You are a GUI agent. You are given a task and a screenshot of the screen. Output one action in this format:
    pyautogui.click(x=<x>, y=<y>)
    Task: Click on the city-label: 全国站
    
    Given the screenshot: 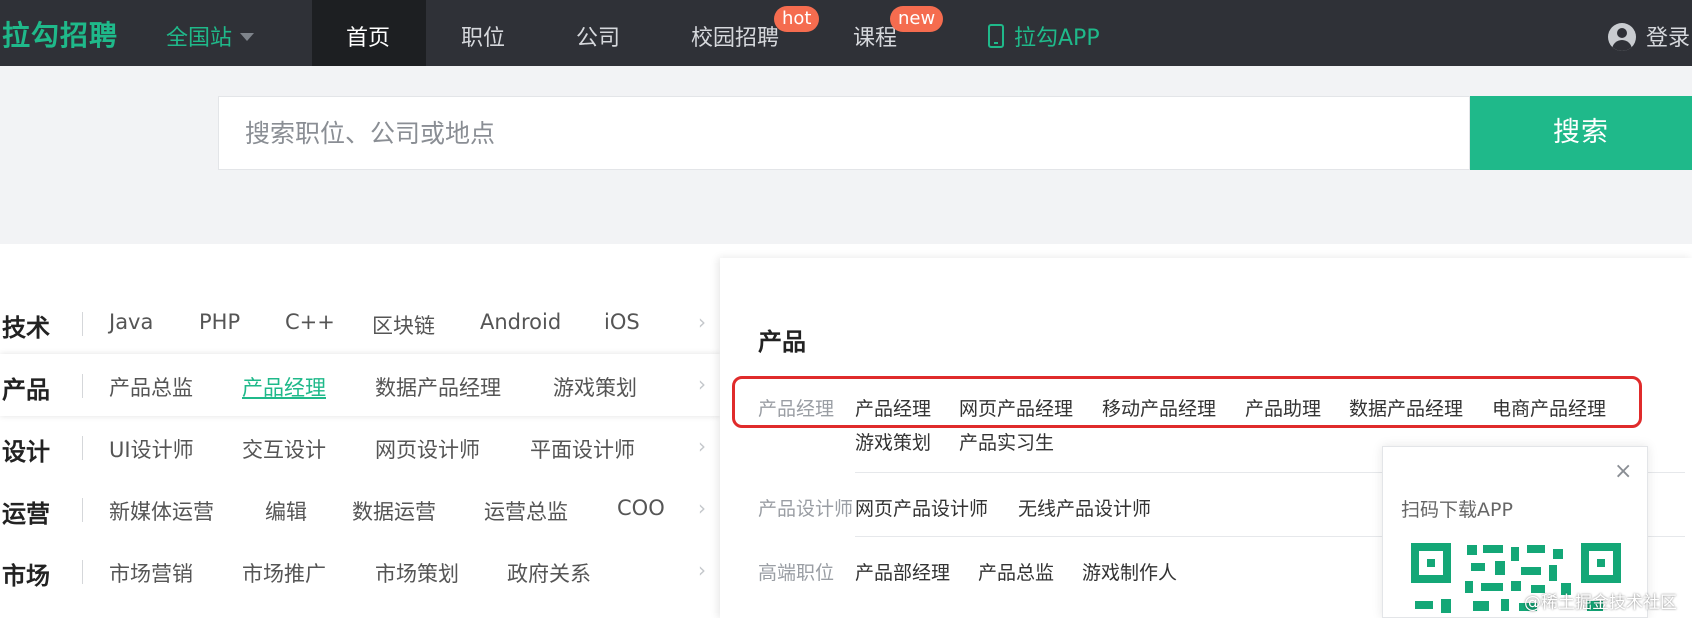 What is the action you would take?
    pyautogui.click(x=199, y=38)
    